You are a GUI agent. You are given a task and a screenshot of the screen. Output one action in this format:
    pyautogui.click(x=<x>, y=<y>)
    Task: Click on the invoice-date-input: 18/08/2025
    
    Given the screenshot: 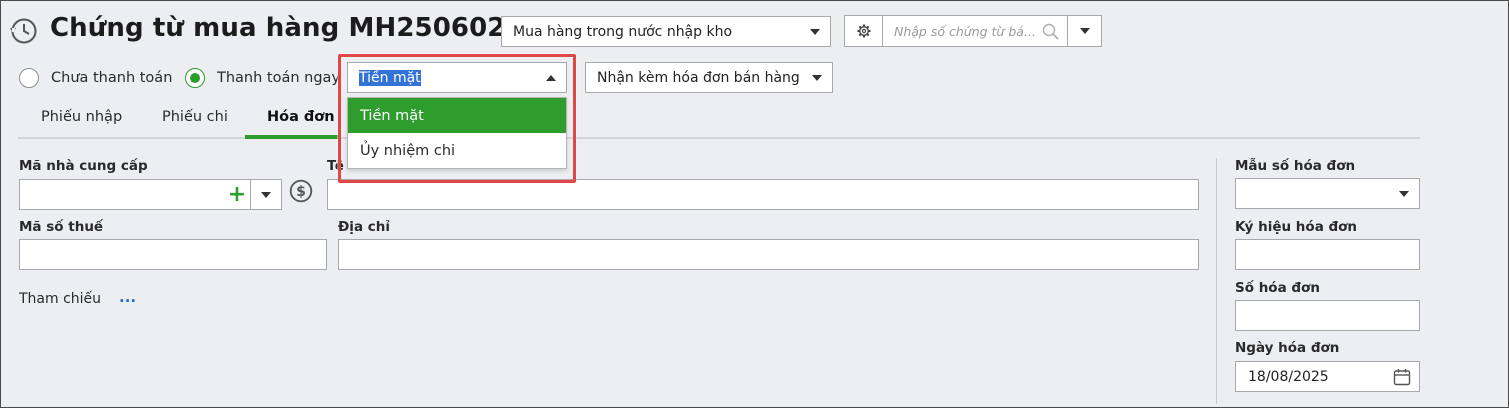 What is the action you would take?
    pyautogui.click(x=1327, y=376)
    